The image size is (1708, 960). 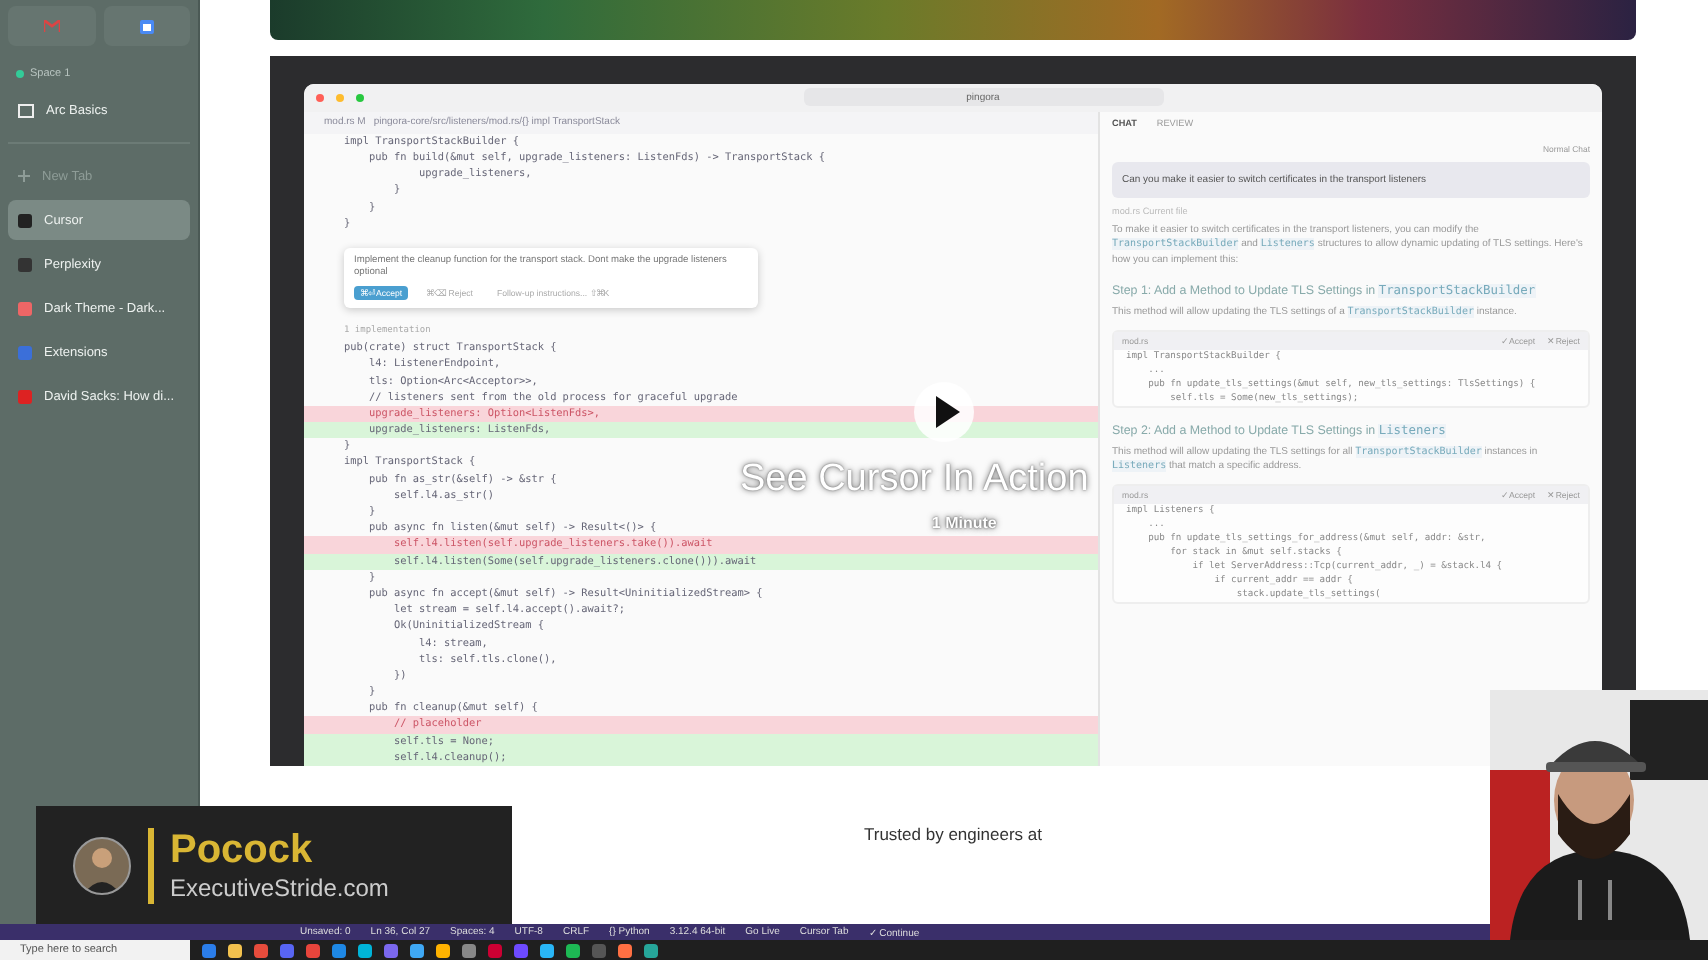 What do you see at coordinates (242, 851) in the screenshot?
I see `presenter-name: Pocock` at bounding box center [242, 851].